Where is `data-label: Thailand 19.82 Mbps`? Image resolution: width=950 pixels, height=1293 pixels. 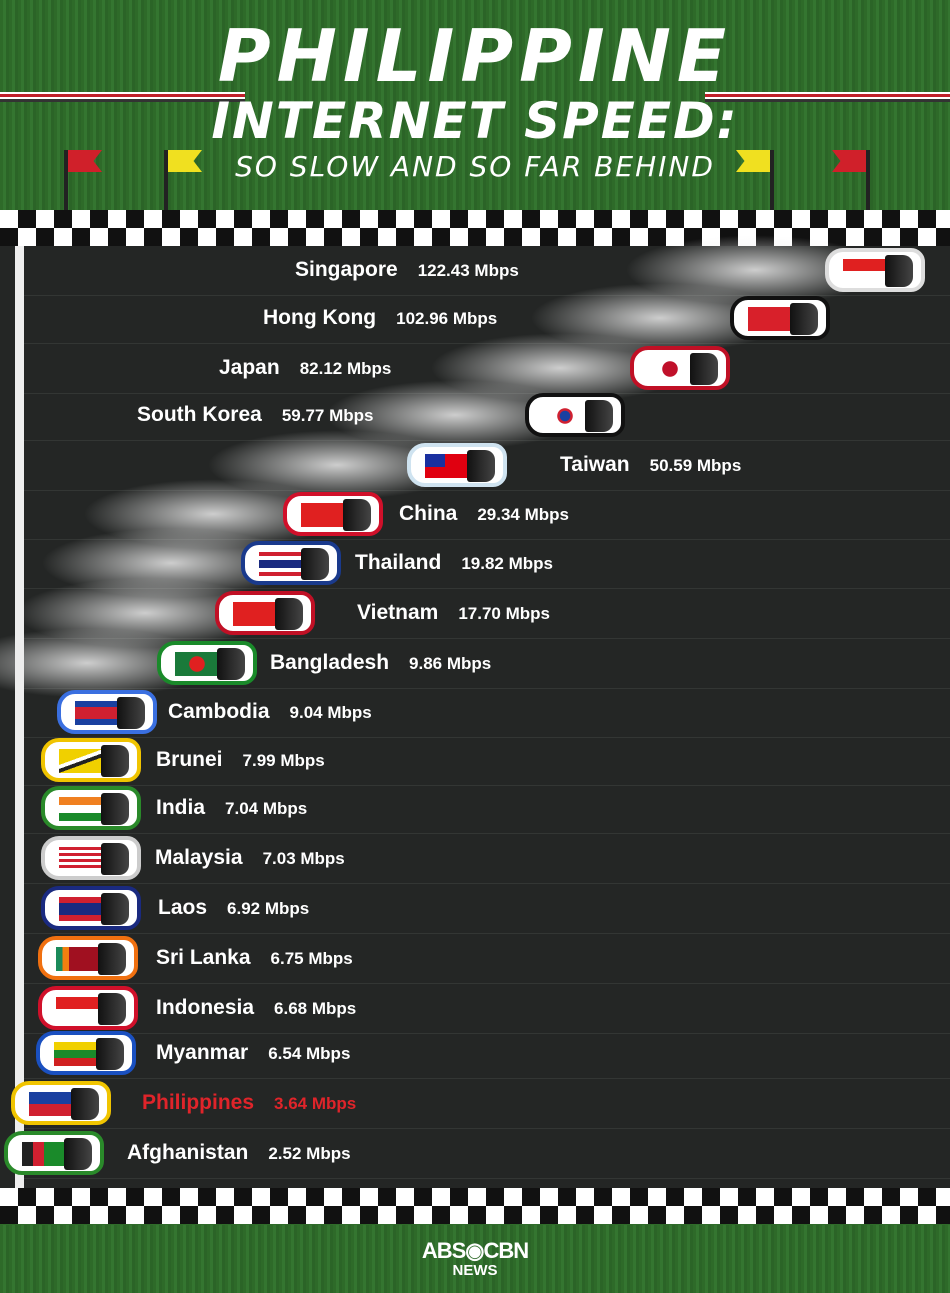
data-label: Thailand 19.82 Mbps is located at coordinates (454, 563).